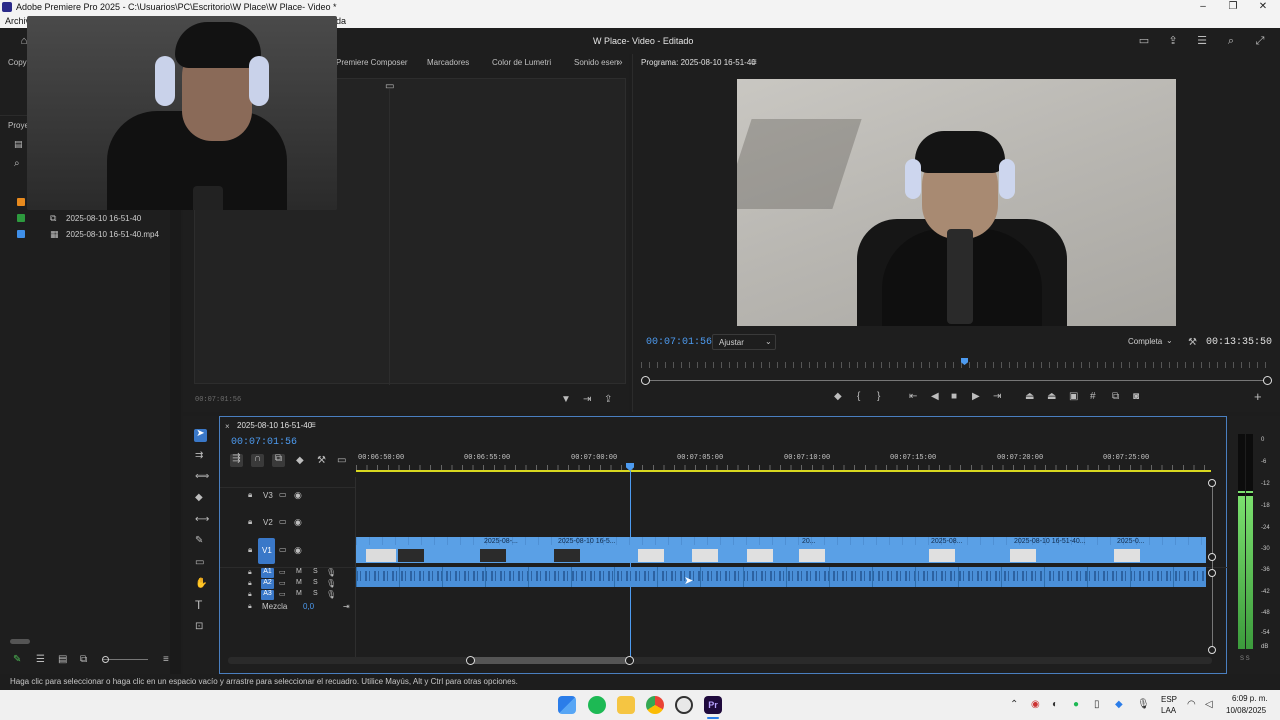 The image size is (1280, 720). Describe the element at coordinates (267, 550) in the screenshot. I see `track-label-v1: V1` at that location.